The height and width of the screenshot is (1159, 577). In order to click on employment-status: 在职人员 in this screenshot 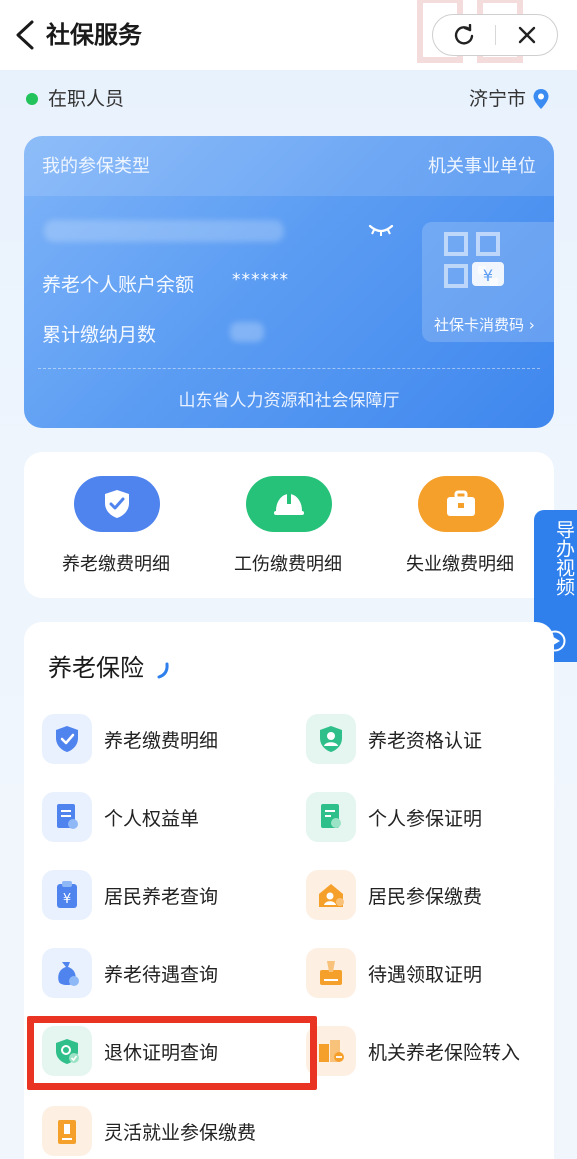, I will do `click(86, 99)`.